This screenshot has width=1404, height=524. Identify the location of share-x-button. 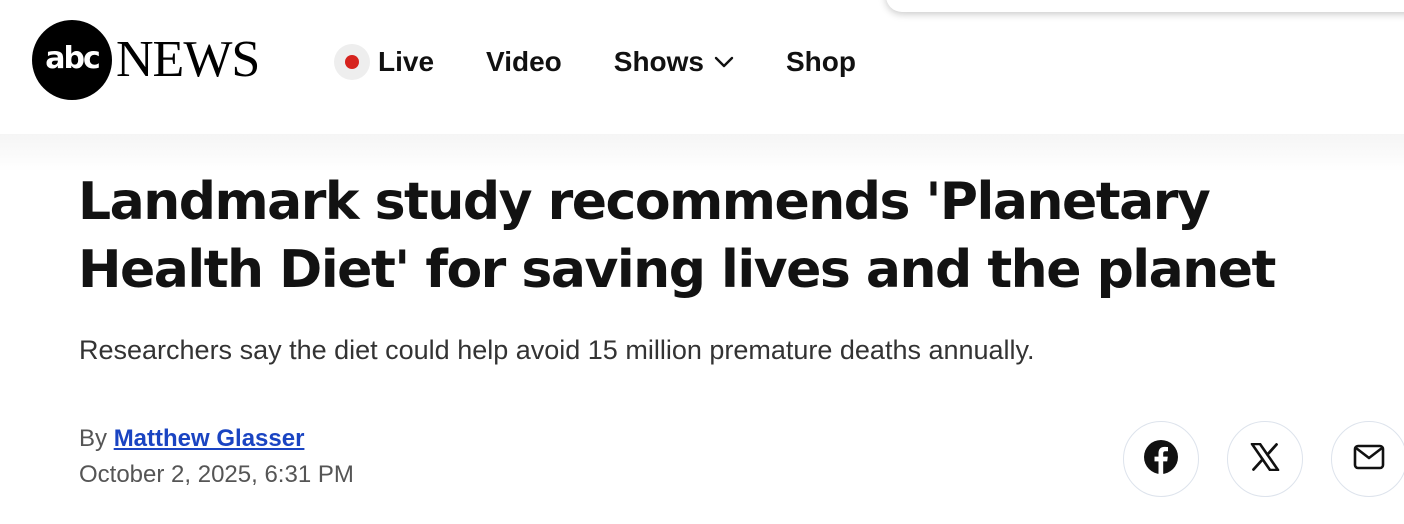
(1265, 459).